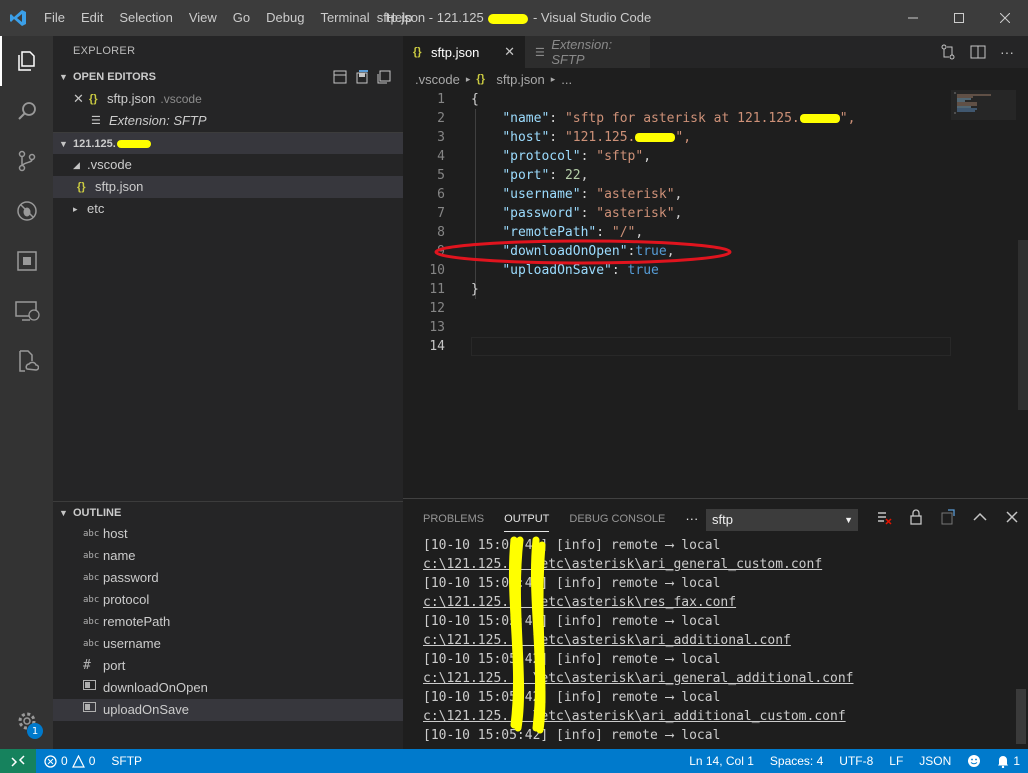  Describe the element at coordinates (344, 18) in the screenshot. I see `menu-terminal: Terminal` at that location.